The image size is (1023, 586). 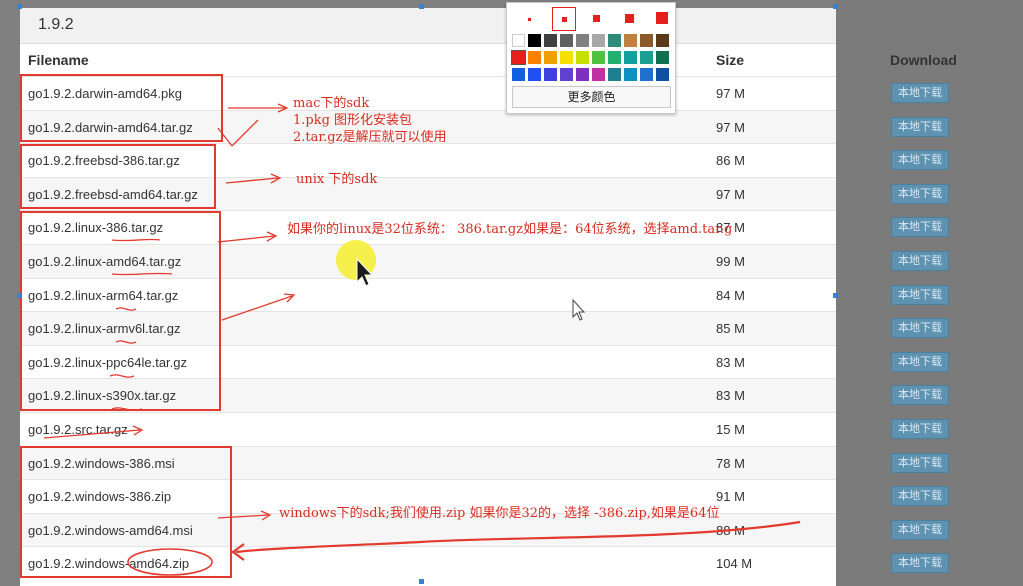 I want to click on arrow-unix, so click(x=252, y=180).